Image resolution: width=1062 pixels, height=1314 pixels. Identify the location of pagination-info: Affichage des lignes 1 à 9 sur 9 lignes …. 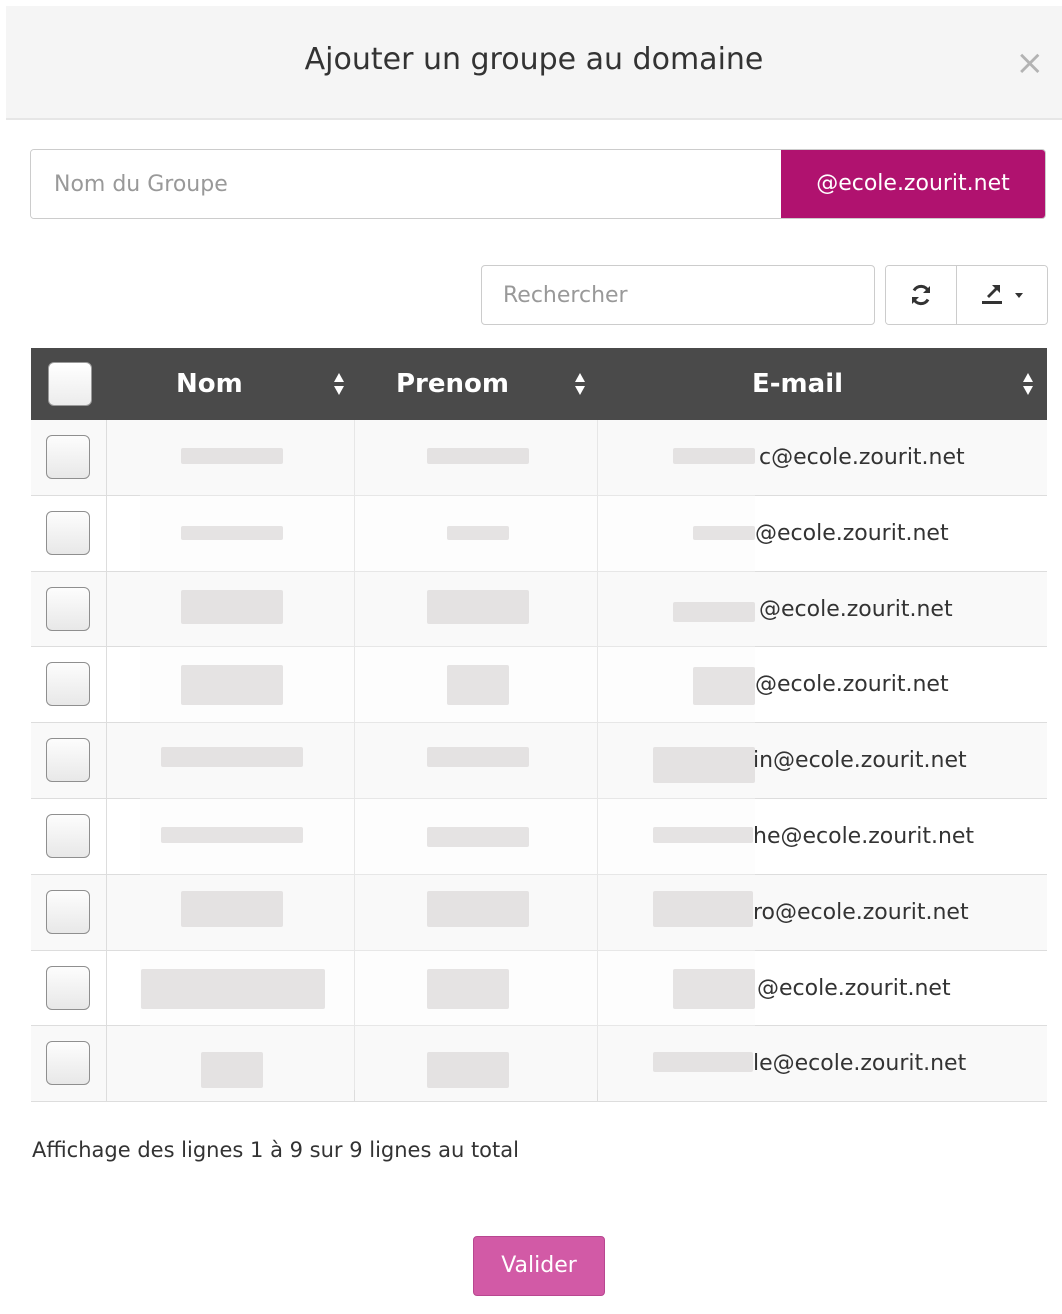
(275, 1150).